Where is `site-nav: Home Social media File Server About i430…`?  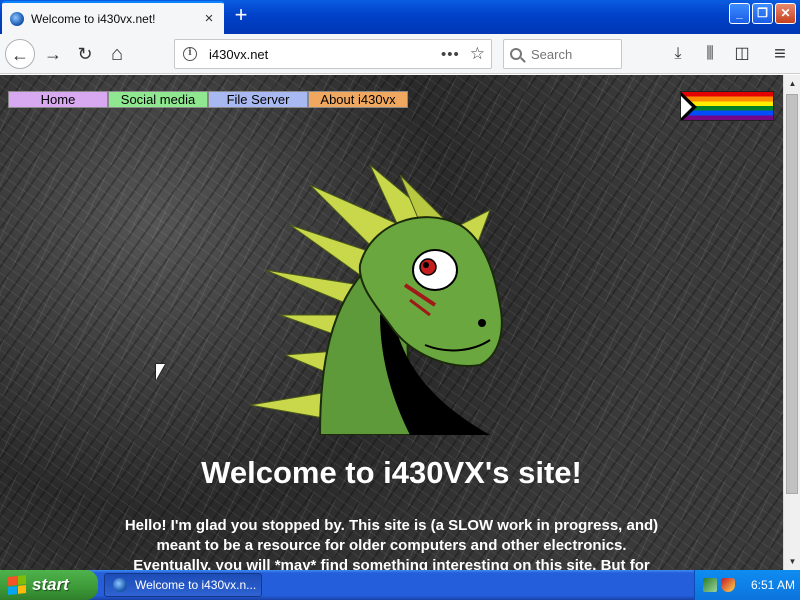
site-nav: Home Social media File Server About i430… is located at coordinates (208, 99).